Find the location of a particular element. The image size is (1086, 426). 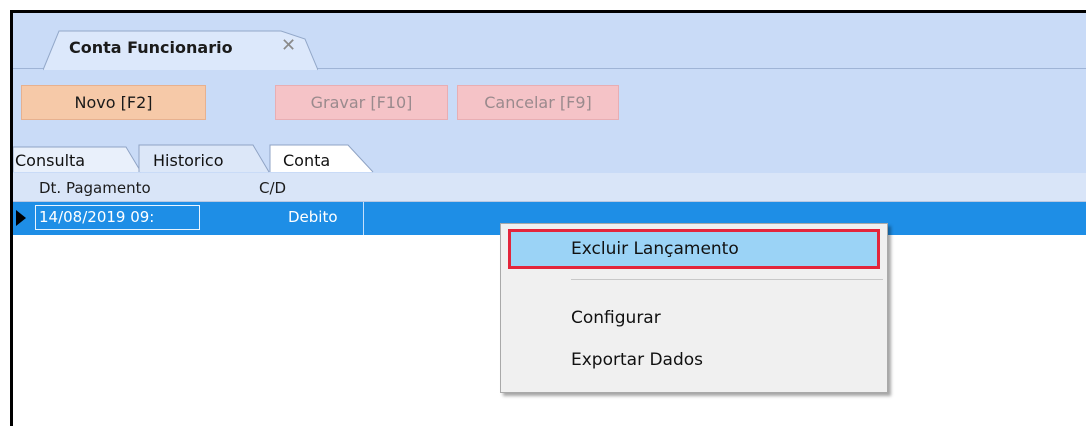

document-tab: Conta Funcionario ✕ is located at coordinates (180, 50).